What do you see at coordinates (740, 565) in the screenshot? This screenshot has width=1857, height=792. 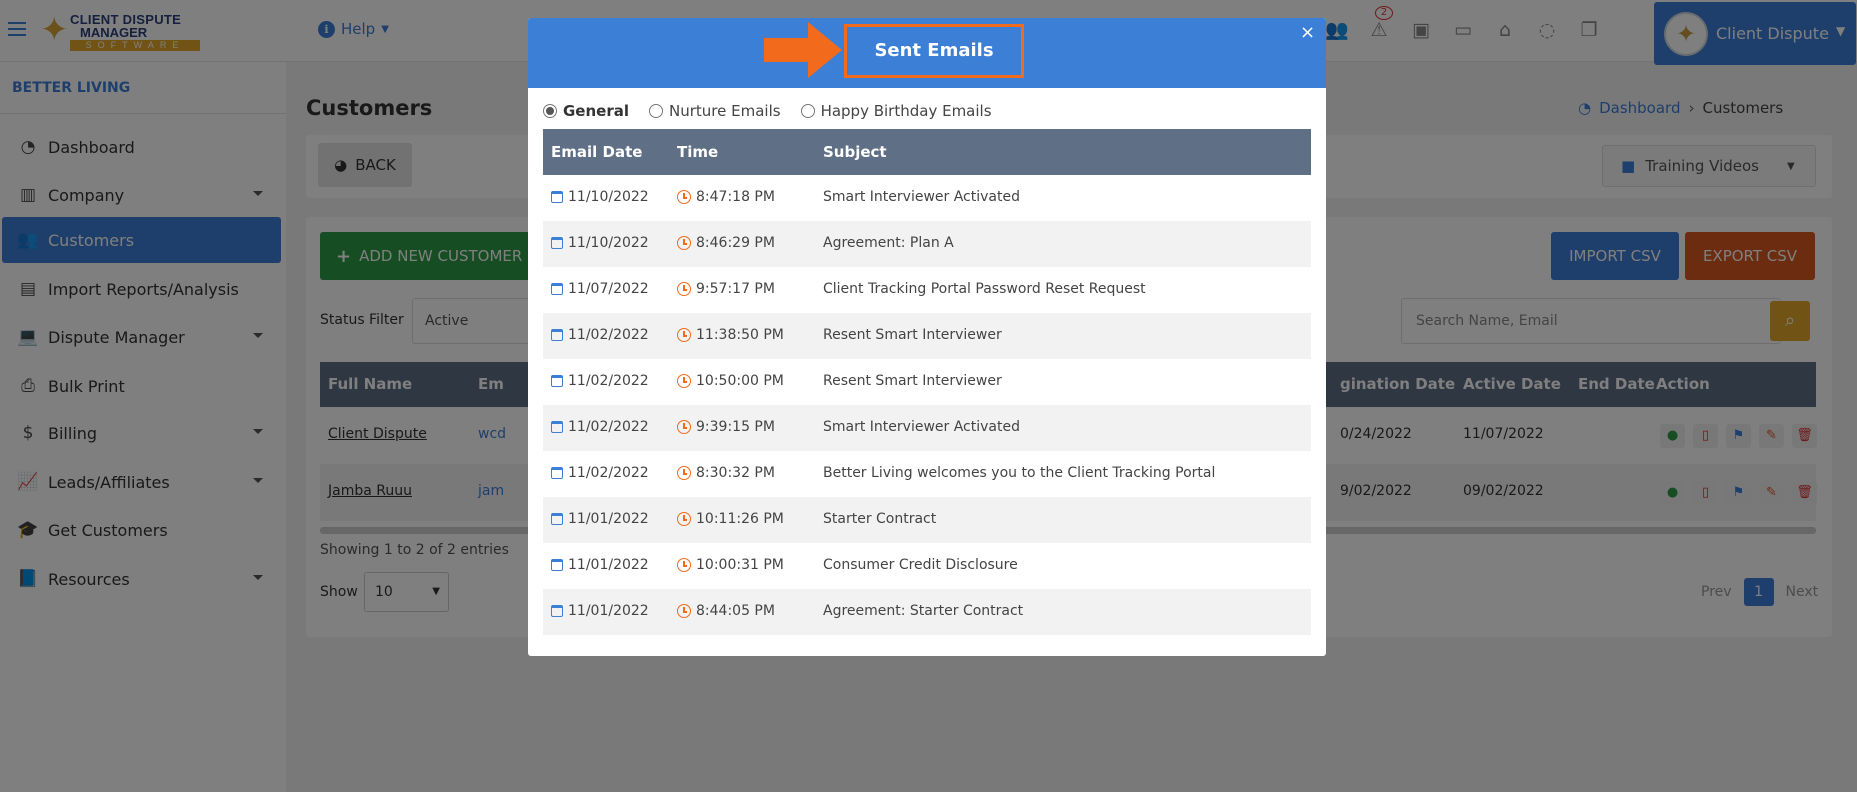 I see `email-time: 10:00:31 PM` at bounding box center [740, 565].